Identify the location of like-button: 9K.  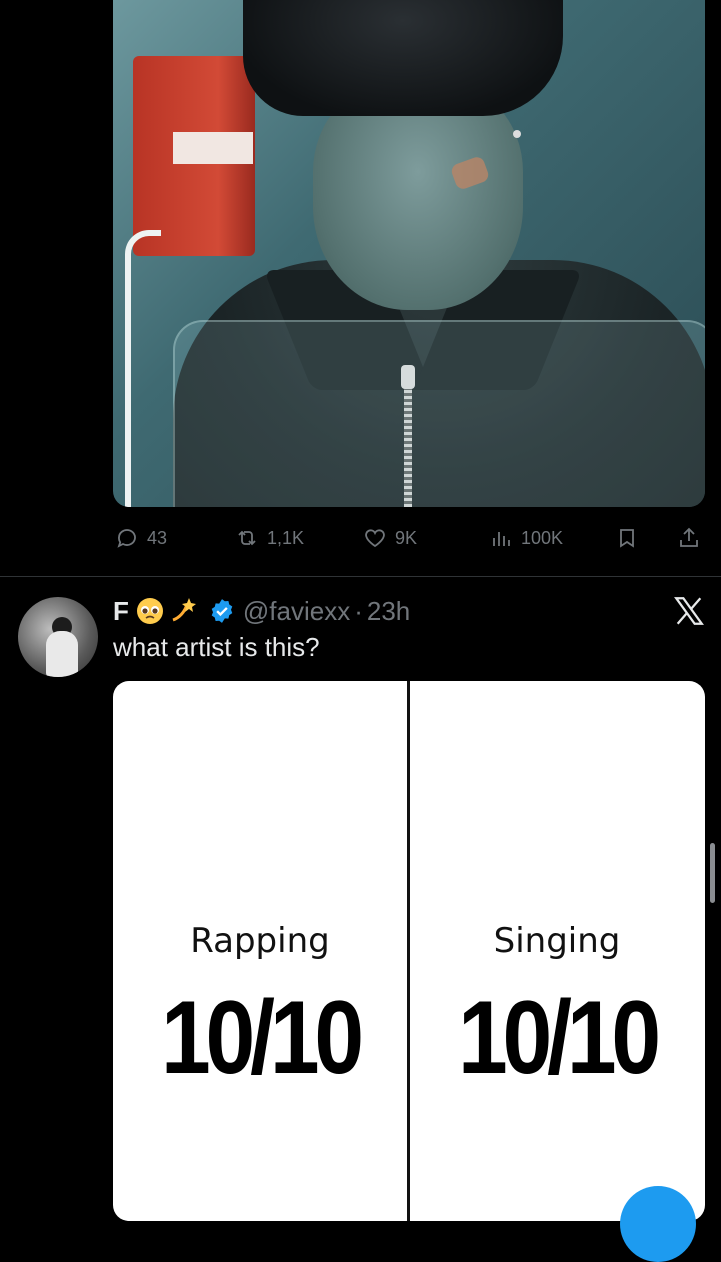
(390, 538).